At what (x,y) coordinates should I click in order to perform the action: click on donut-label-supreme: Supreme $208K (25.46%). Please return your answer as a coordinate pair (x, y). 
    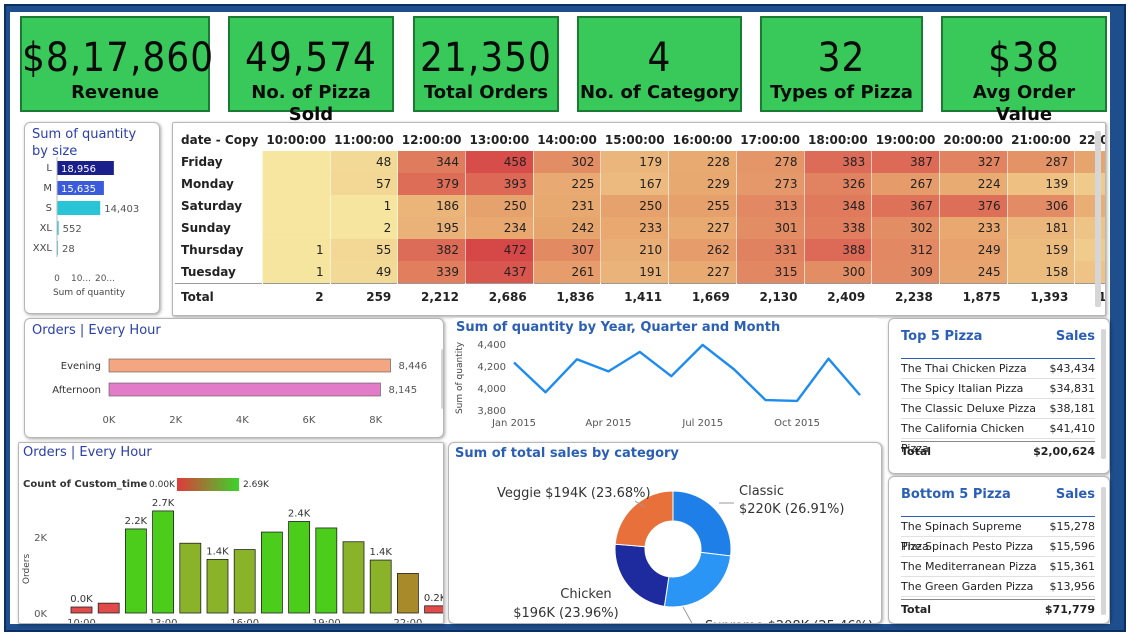
    Looking at the image, I should click on (789, 621).